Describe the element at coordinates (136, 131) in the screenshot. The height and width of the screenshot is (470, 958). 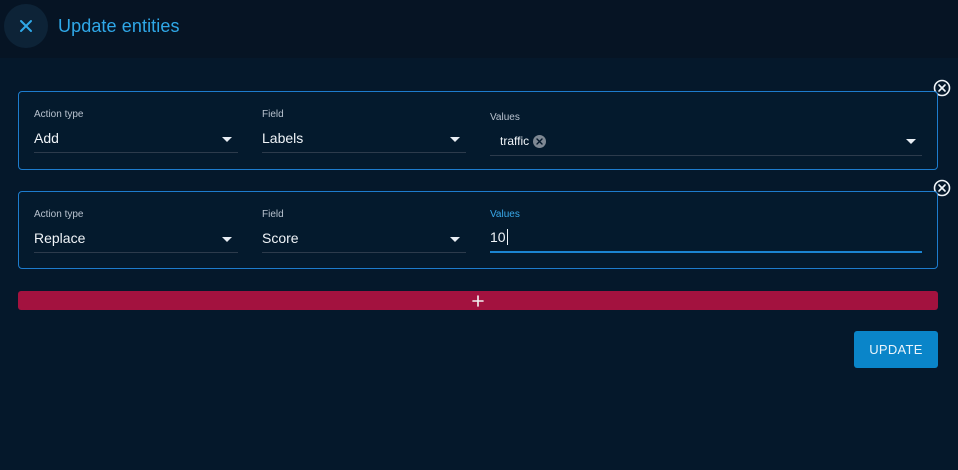
I see `action-type-select-1: Action type Add` at that location.